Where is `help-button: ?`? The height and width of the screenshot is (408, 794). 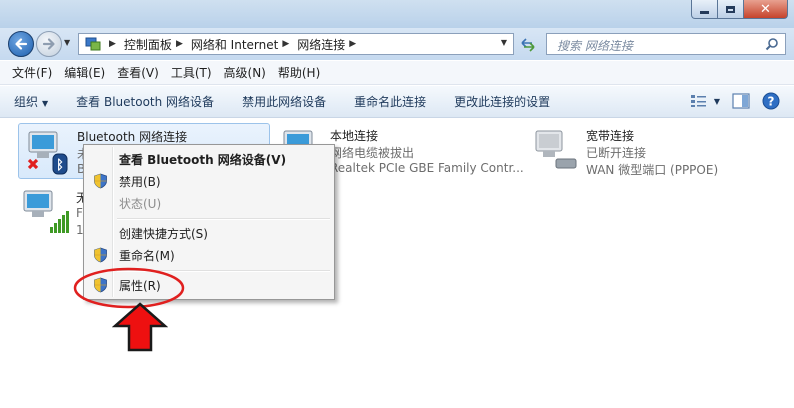
help-button: ? is located at coordinates (771, 101).